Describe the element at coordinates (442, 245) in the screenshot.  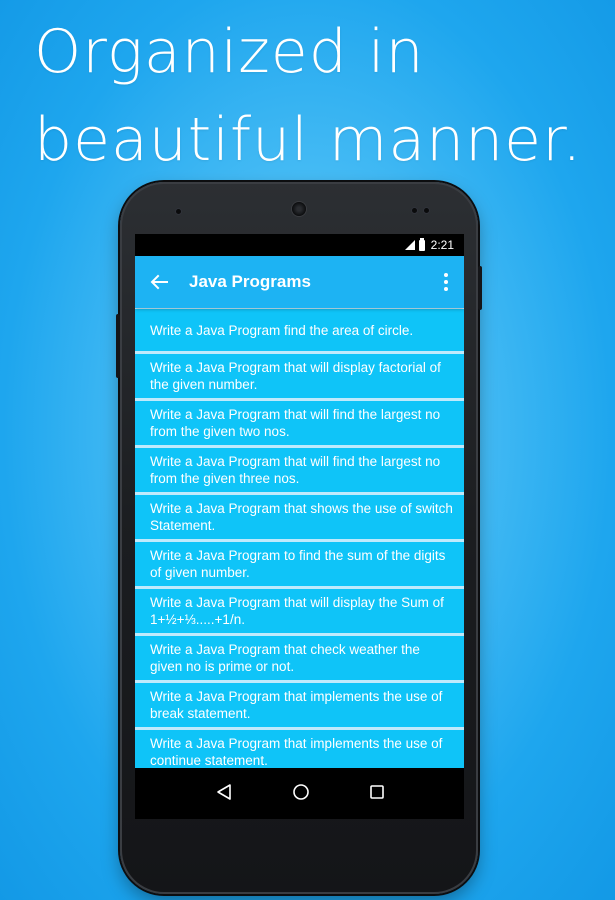
I see `status-time: 2:21` at that location.